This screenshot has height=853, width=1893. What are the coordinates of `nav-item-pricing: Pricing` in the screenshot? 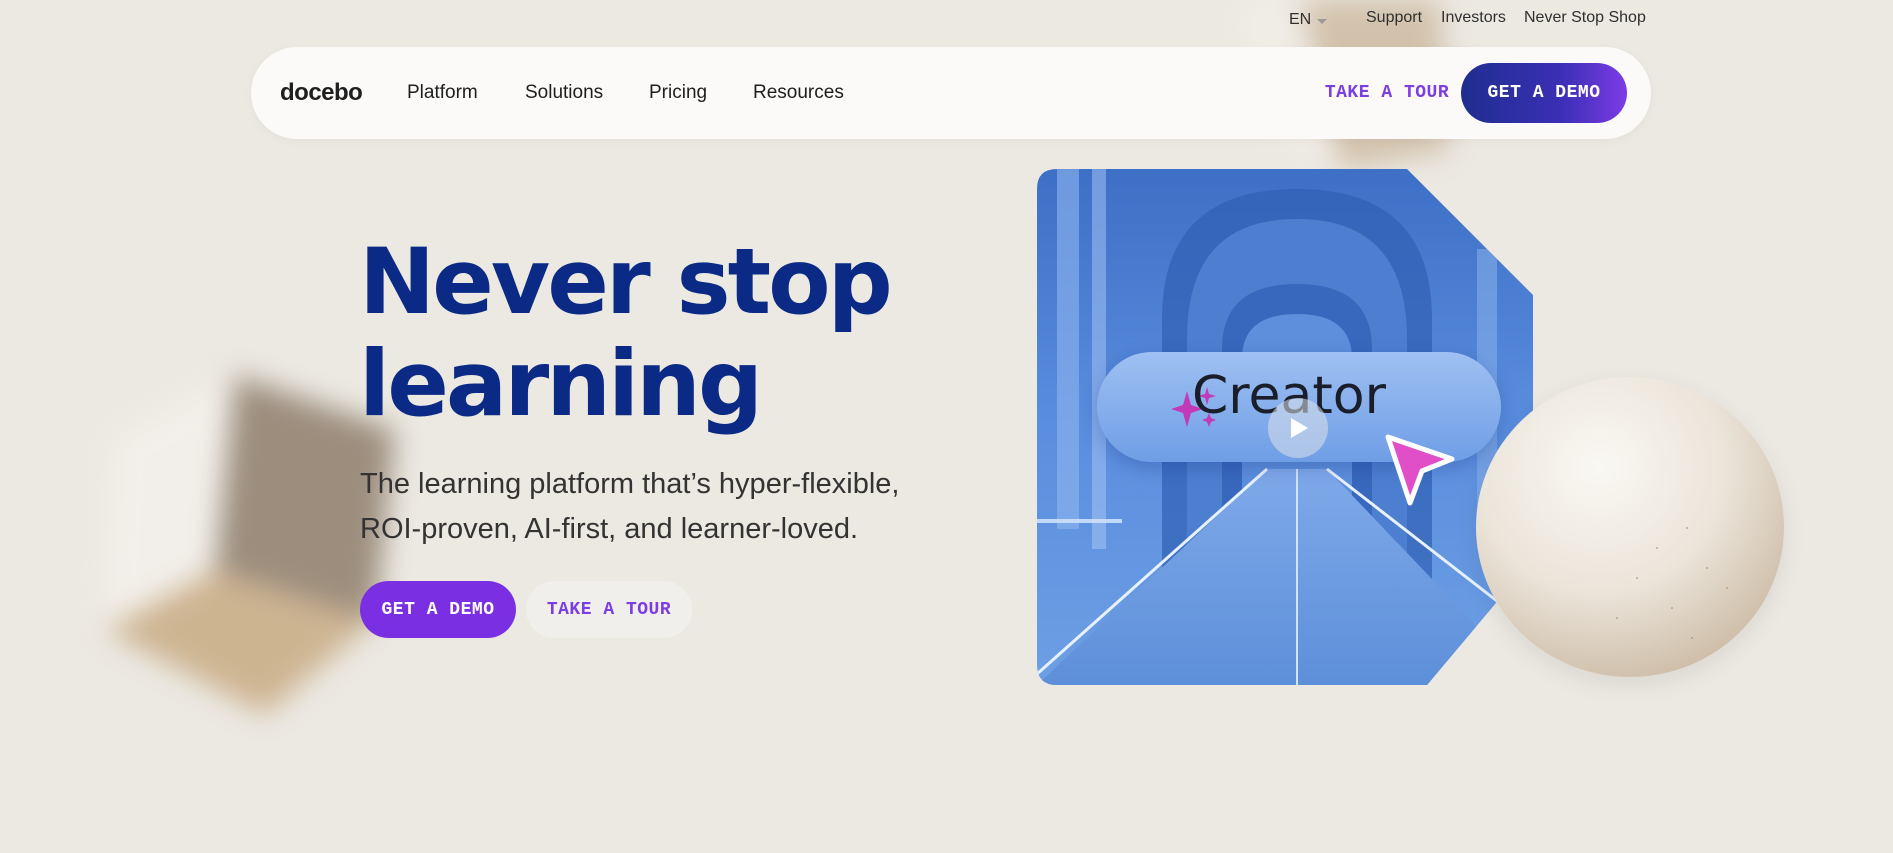 It's located at (678, 93).